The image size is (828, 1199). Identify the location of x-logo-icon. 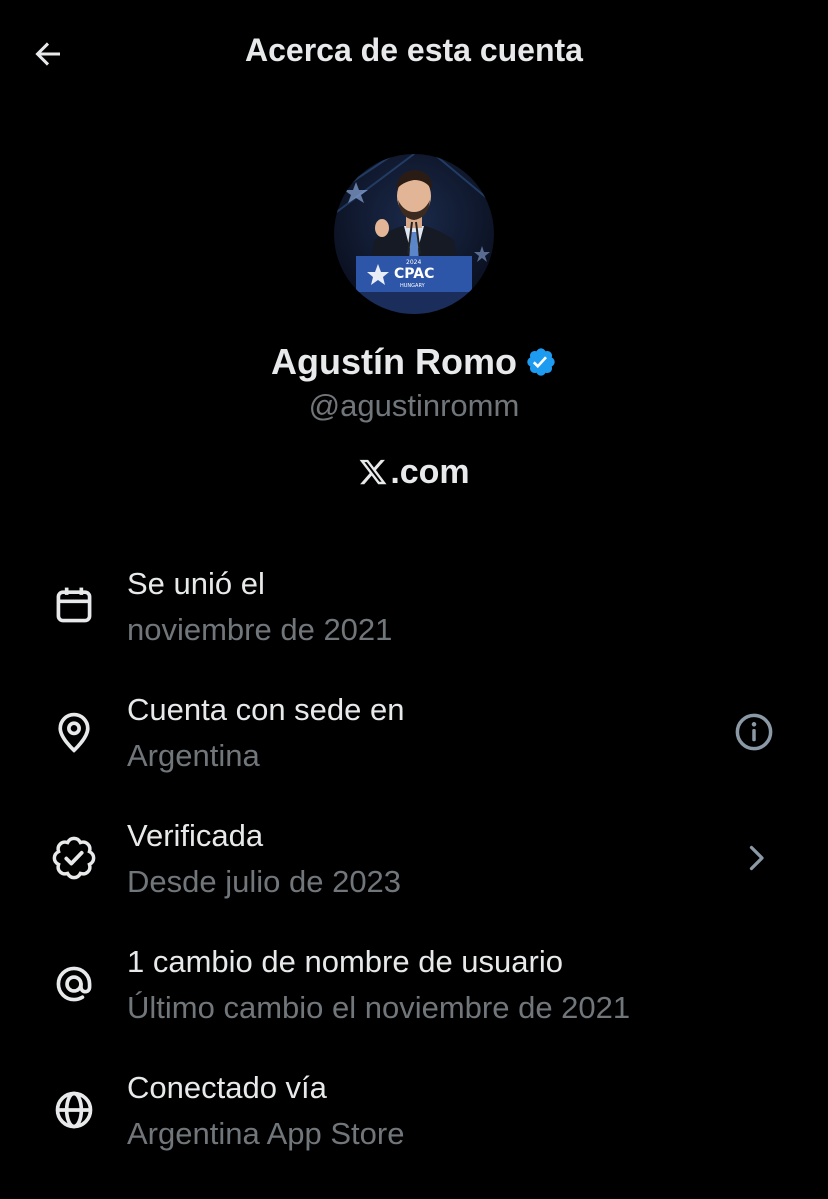
(373, 472).